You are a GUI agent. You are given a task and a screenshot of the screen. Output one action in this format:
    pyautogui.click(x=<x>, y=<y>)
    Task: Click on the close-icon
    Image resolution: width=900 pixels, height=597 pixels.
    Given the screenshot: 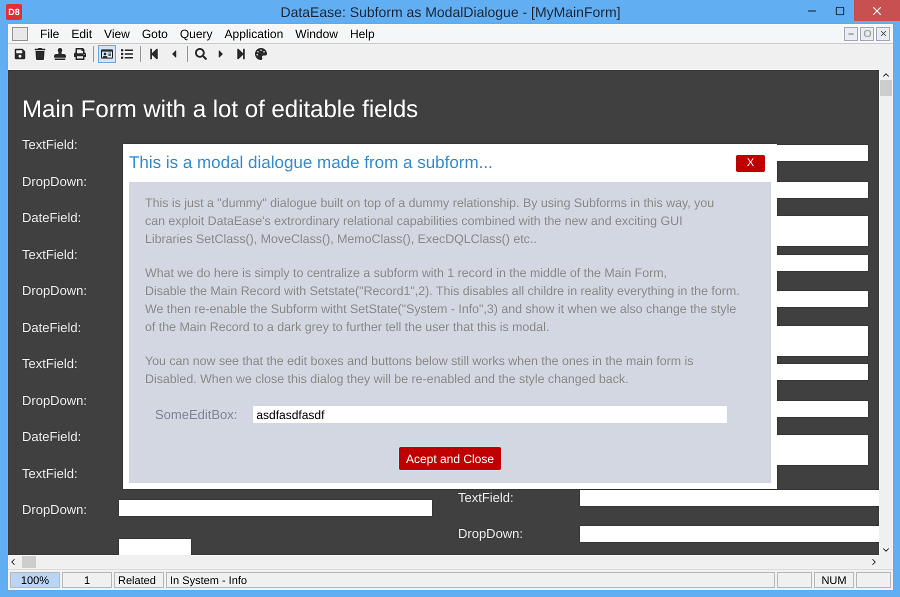 What is the action you would take?
    pyautogui.click(x=883, y=33)
    